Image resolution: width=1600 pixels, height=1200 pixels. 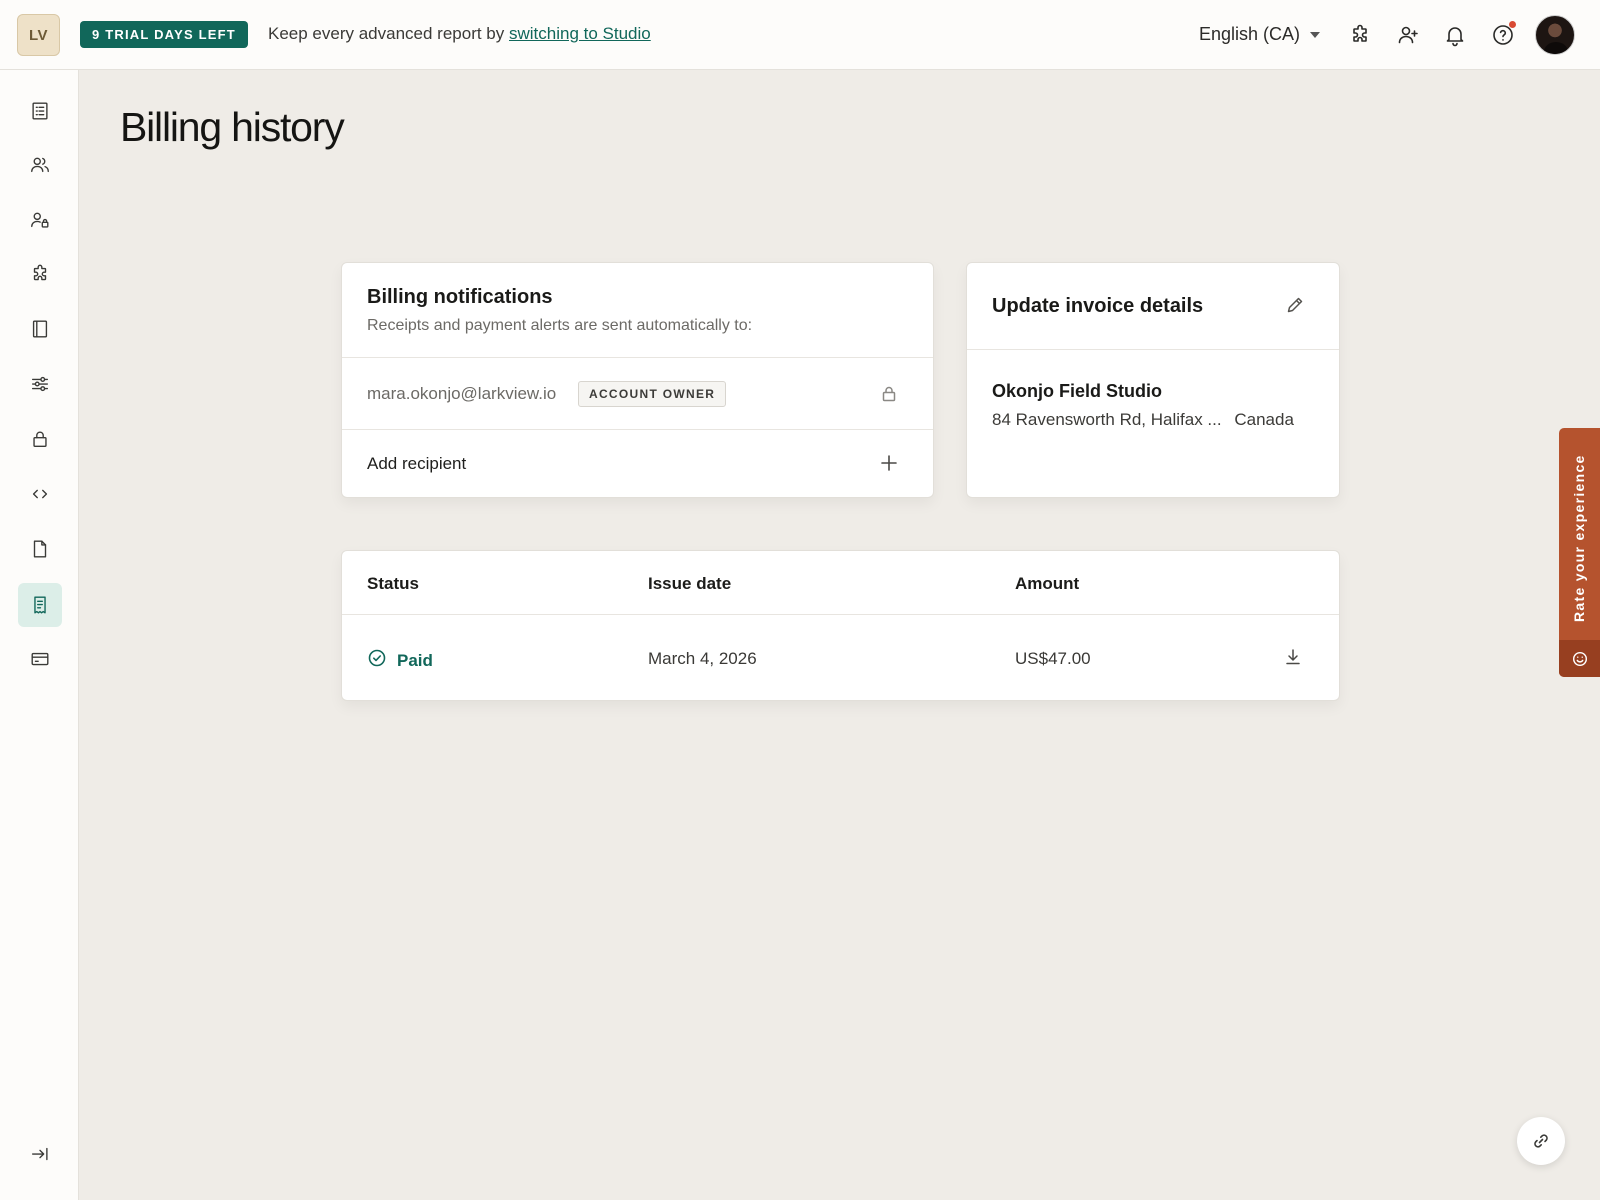 I want to click on sidebar-item-payment-methods, so click(x=40, y=659).